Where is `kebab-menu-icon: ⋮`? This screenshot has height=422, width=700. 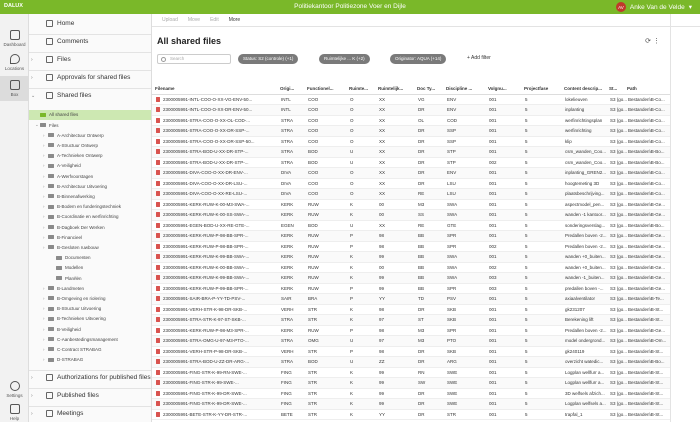 kebab-menu-icon: ⋮ is located at coordinates (656, 41).